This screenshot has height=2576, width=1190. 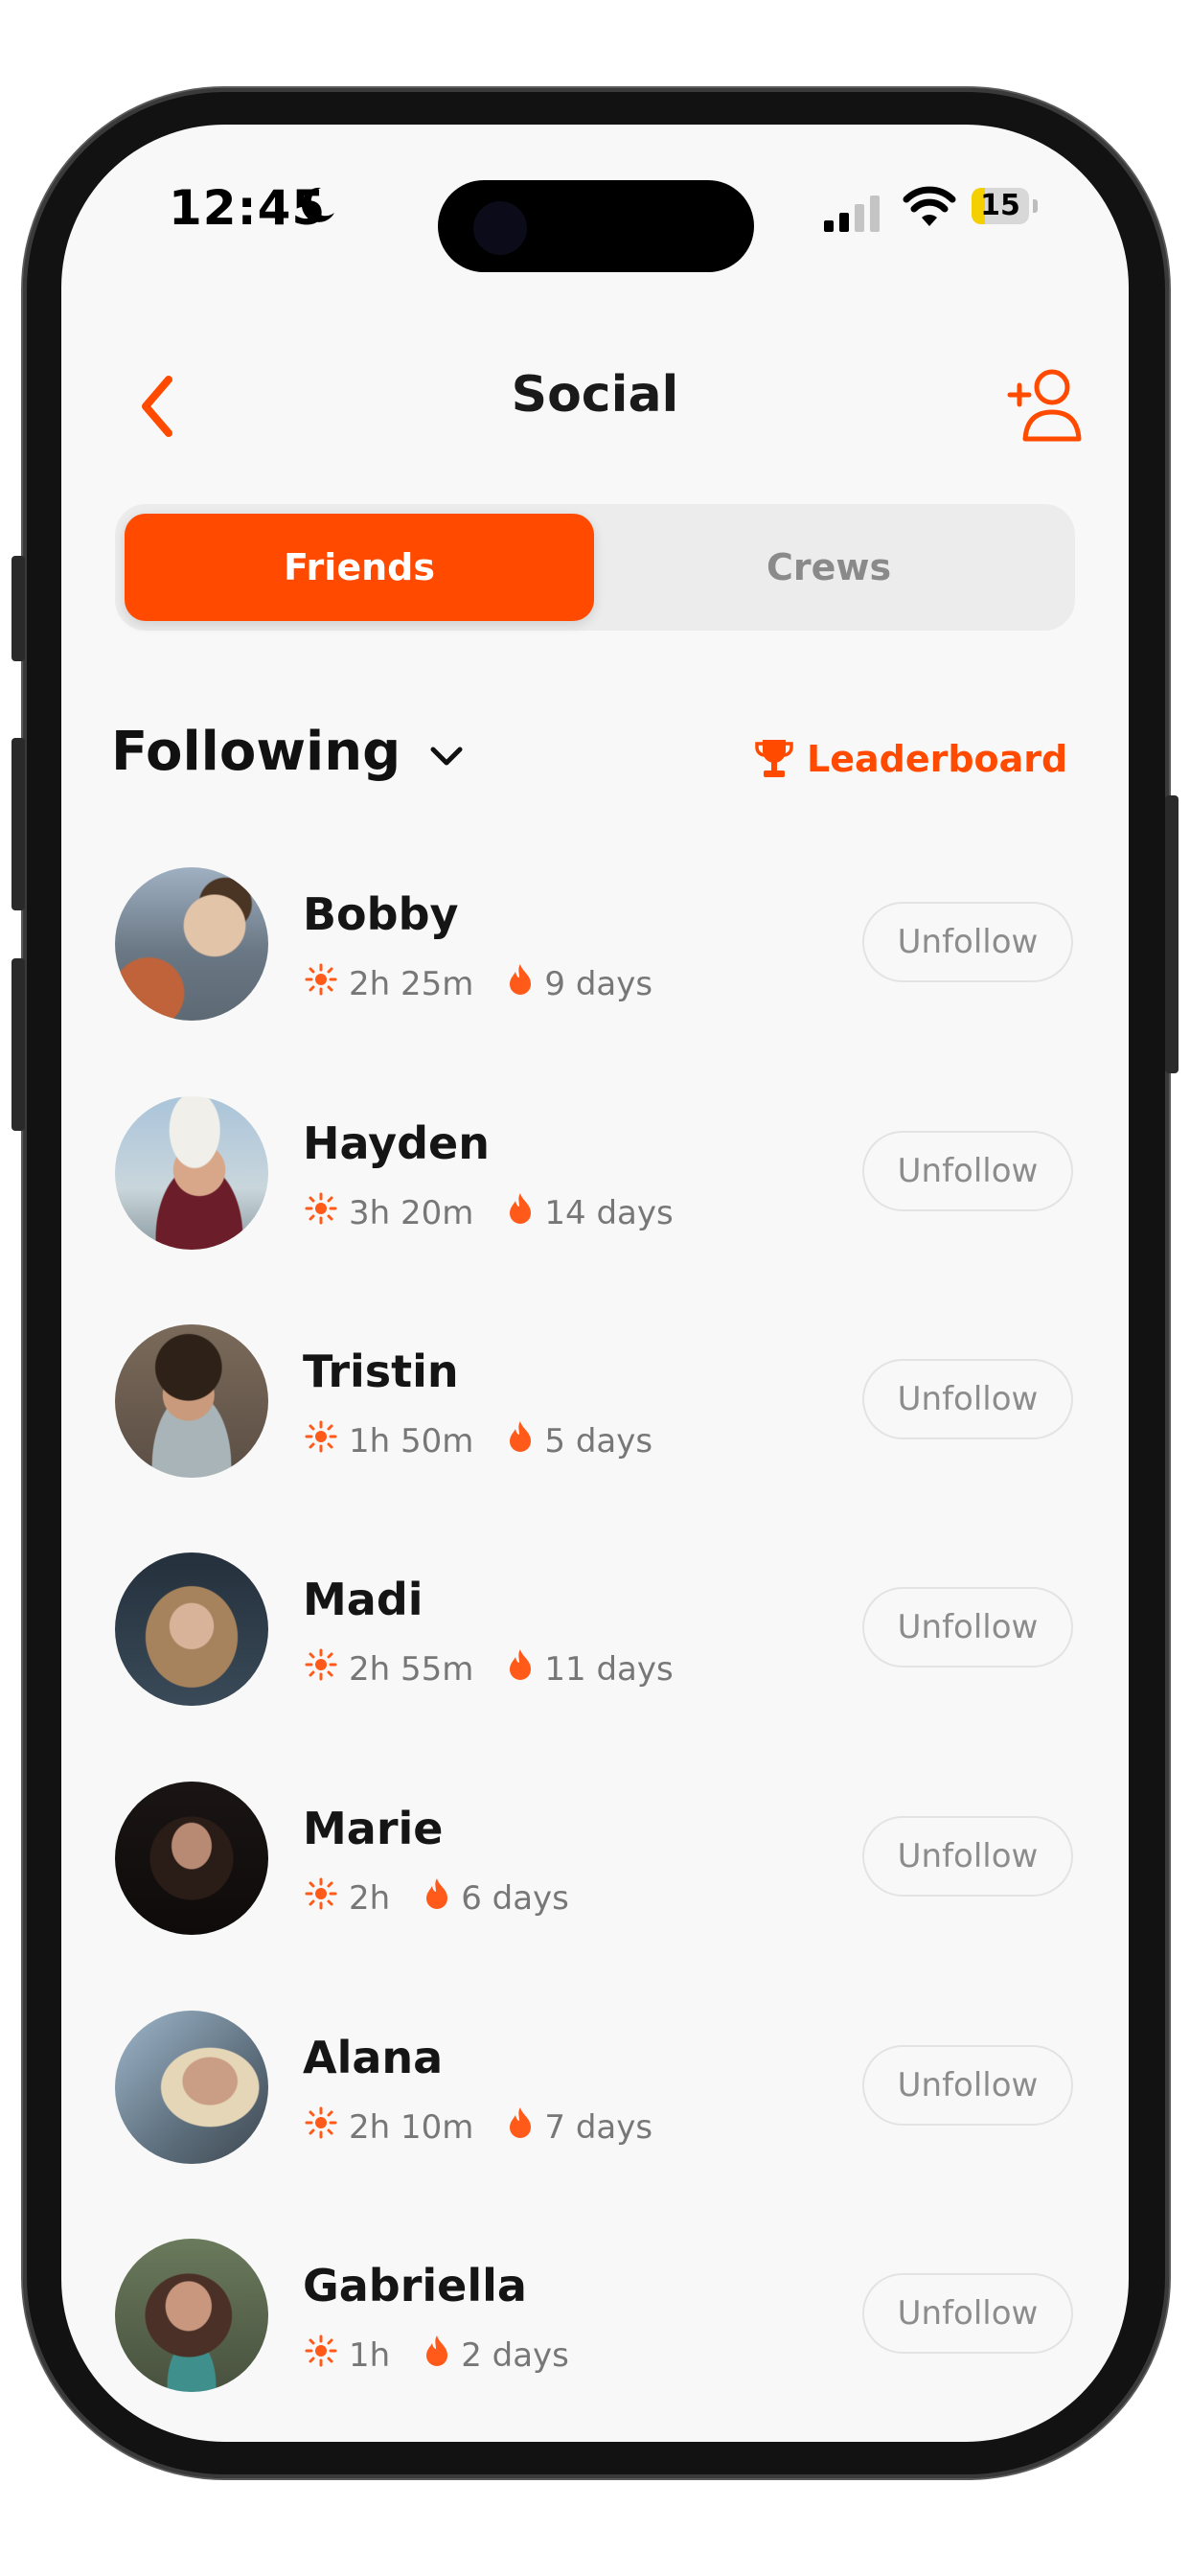 I want to click on tab-crews: Crews, so click(x=829, y=567).